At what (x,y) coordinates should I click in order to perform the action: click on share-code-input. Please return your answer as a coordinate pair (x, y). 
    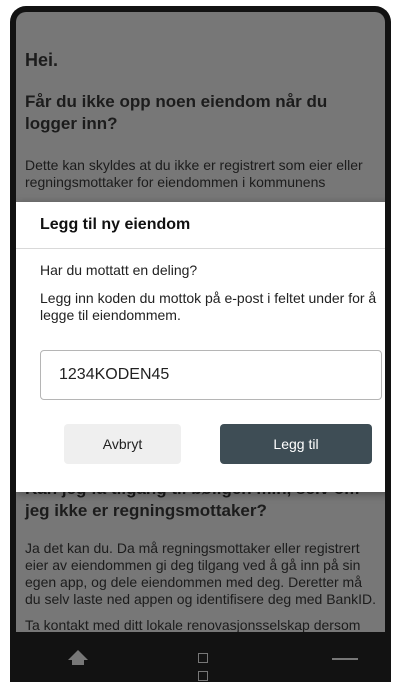
    Looking at the image, I should click on (211, 375).